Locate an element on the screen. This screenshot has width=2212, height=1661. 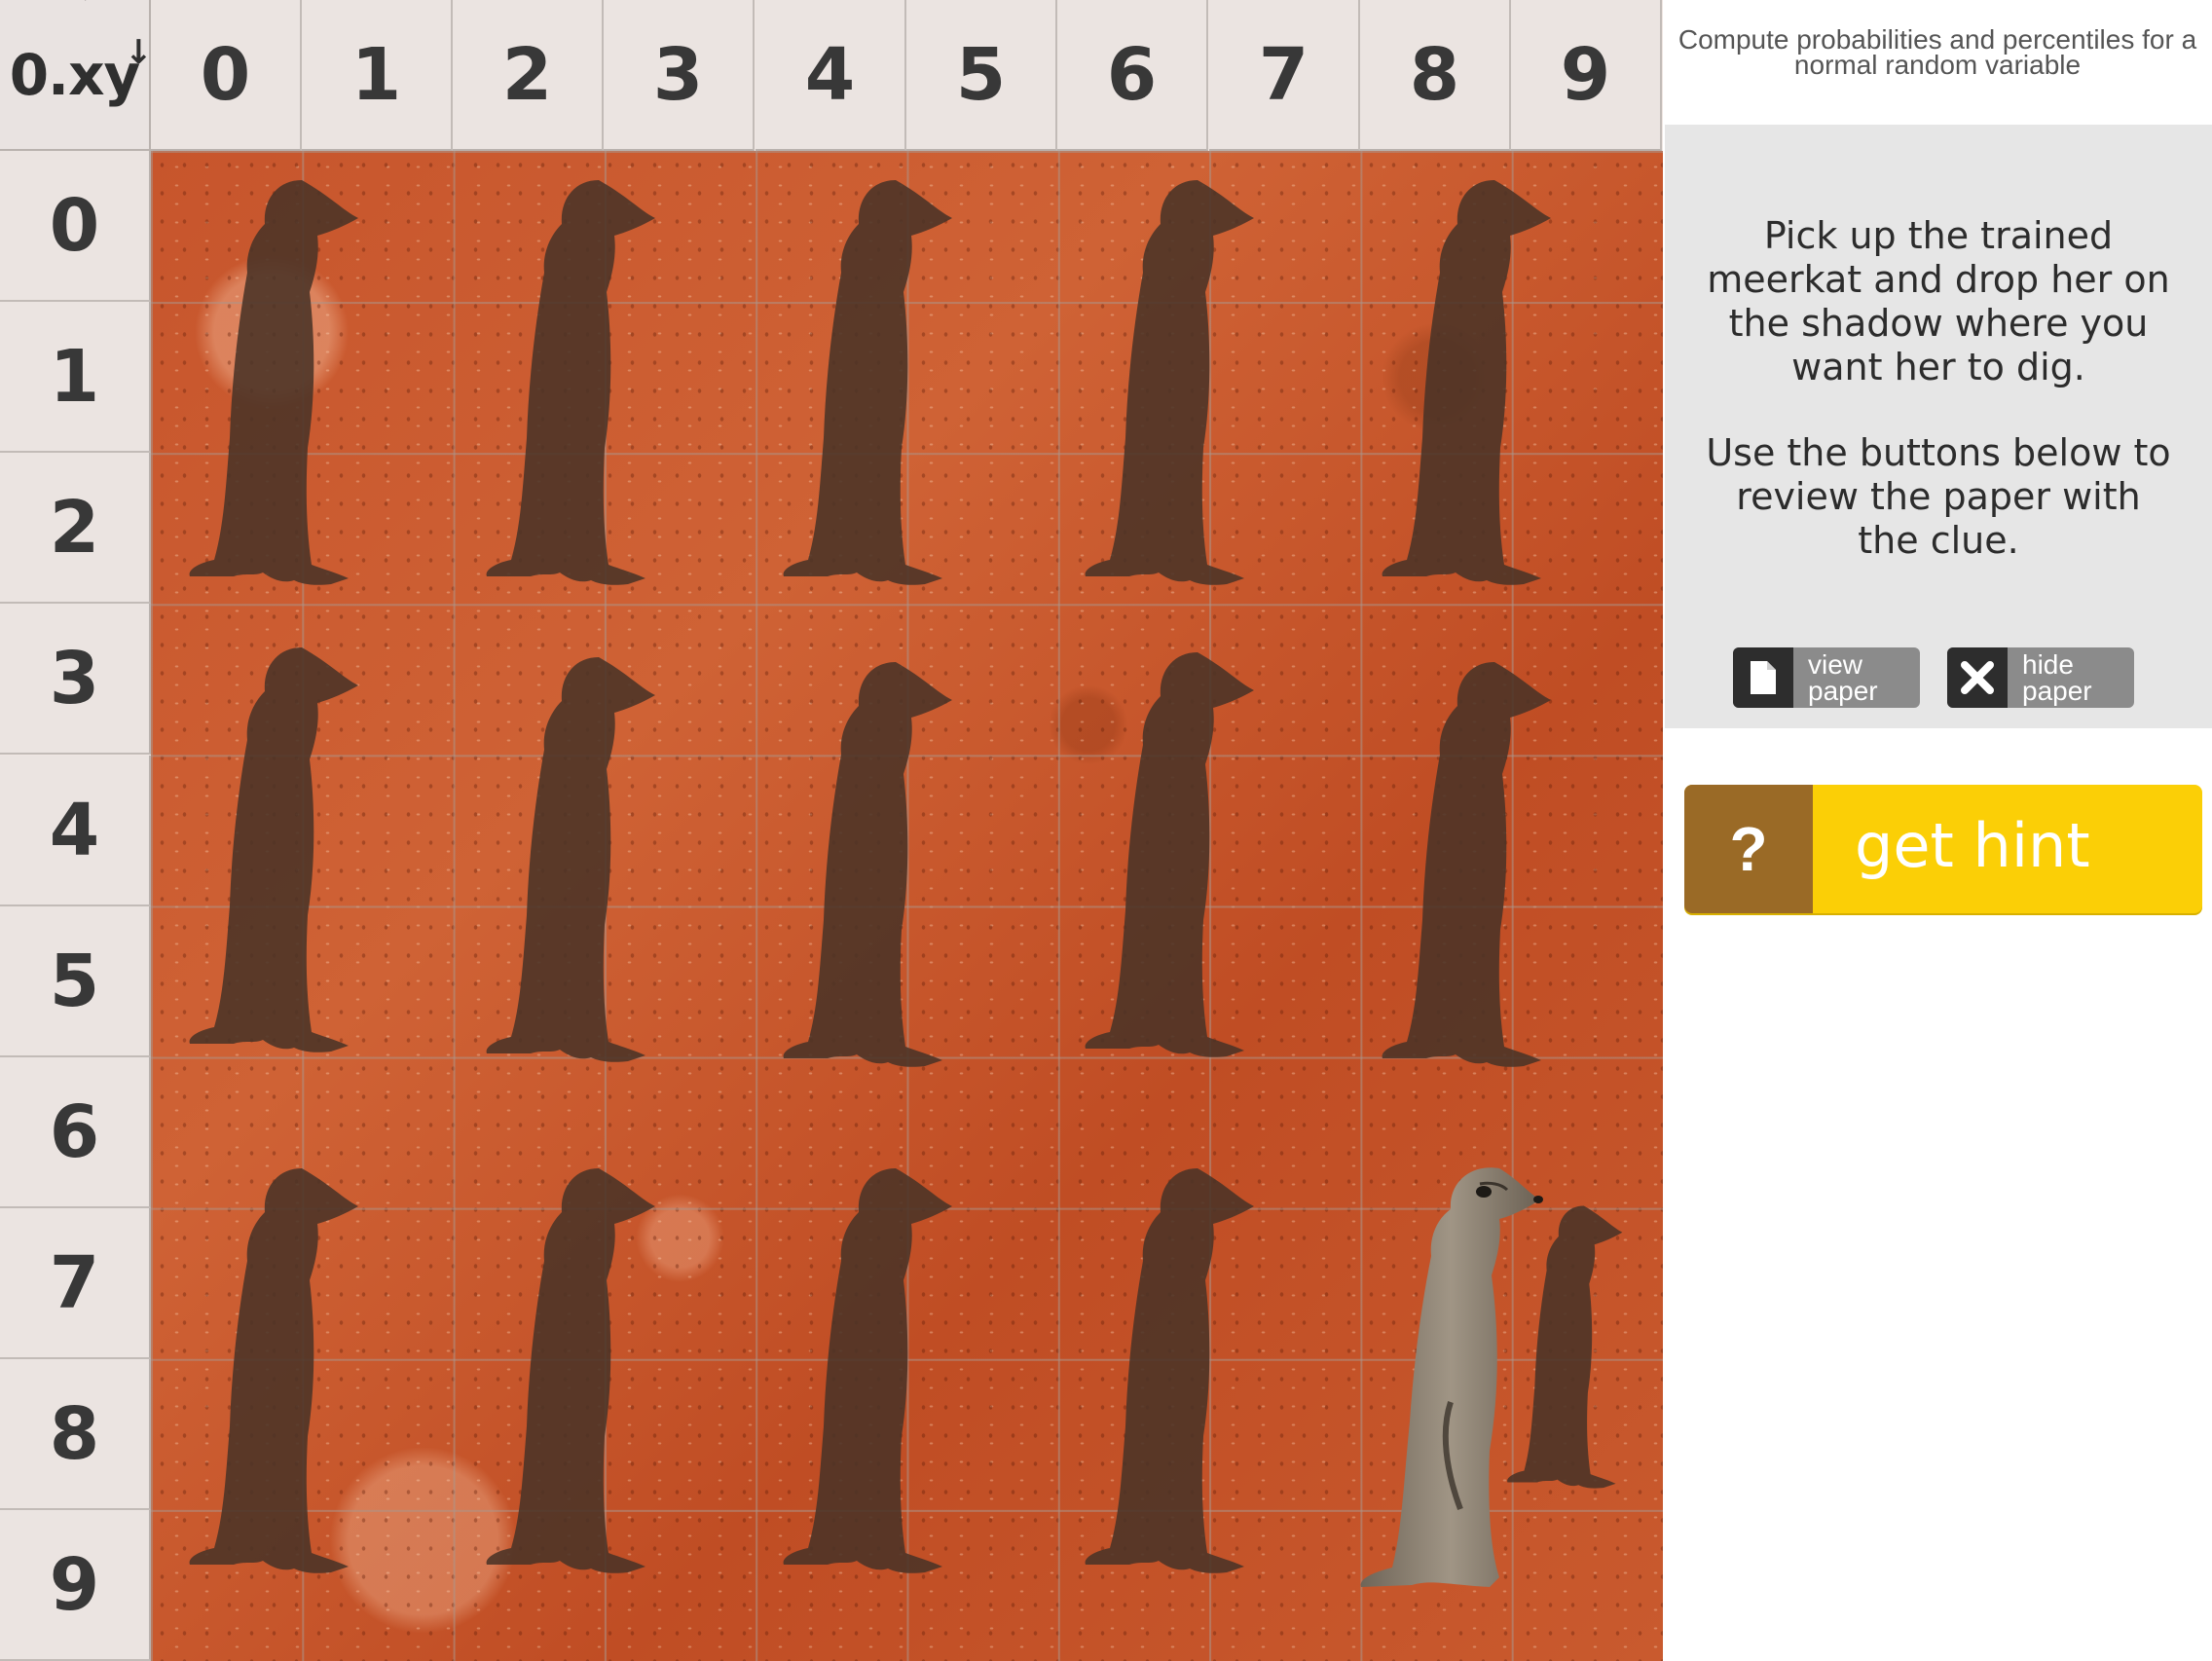
close-x-icon is located at coordinates (1977, 678).